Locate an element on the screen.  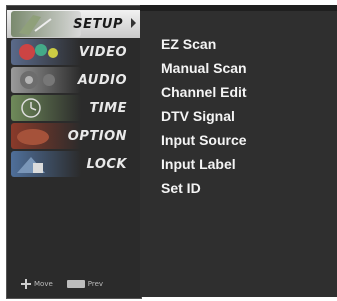
footer-hints: Move Prev is located at coordinates (81, 284).